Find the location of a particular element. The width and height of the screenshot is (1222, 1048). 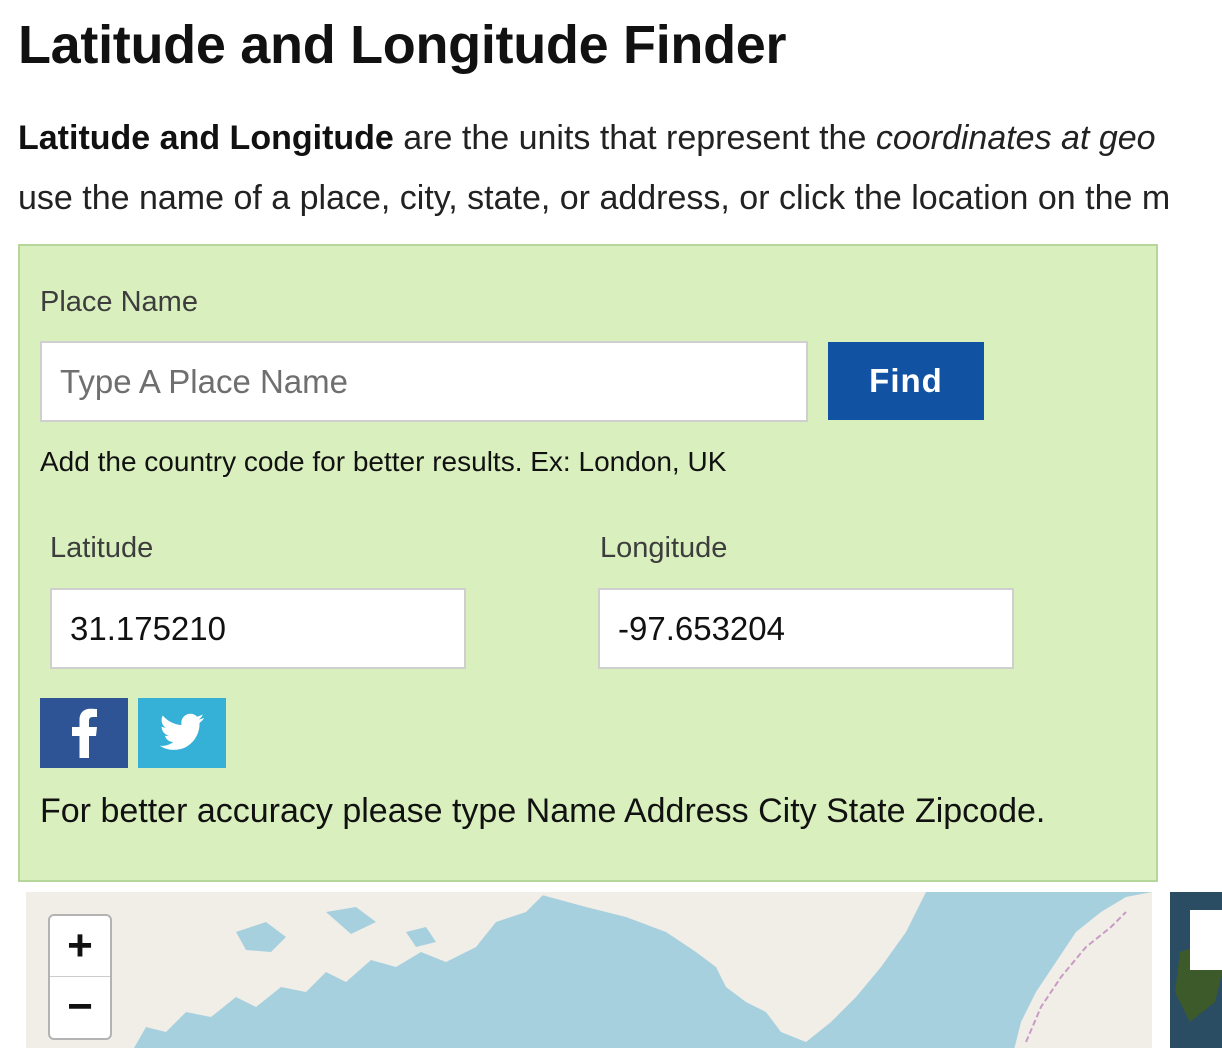

place-name-label: Place Name is located at coordinates (119, 302).